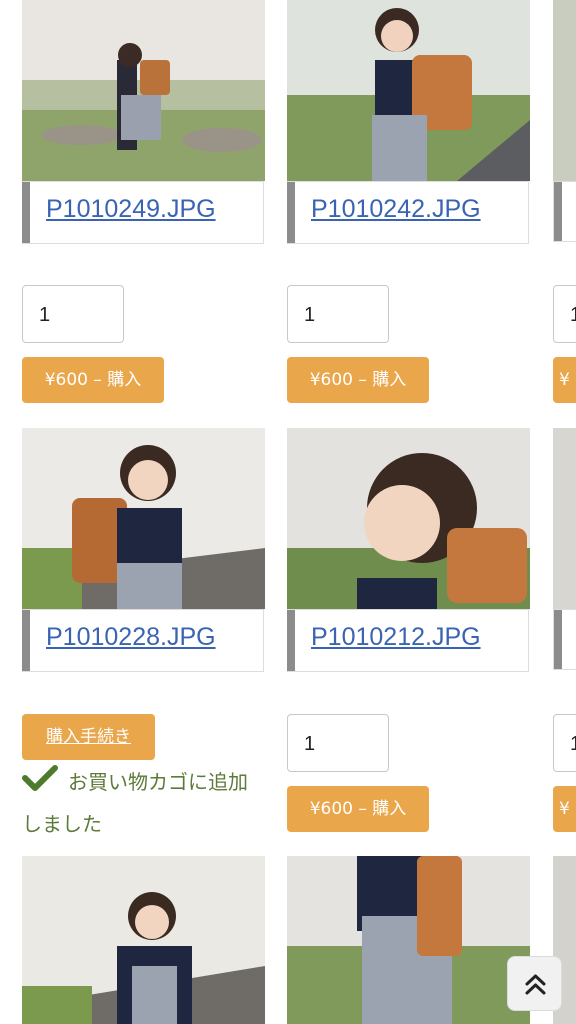 The height and width of the screenshot is (1024, 576). What do you see at coordinates (534, 983) in the screenshot?
I see `scroll-to-top-button` at bounding box center [534, 983].